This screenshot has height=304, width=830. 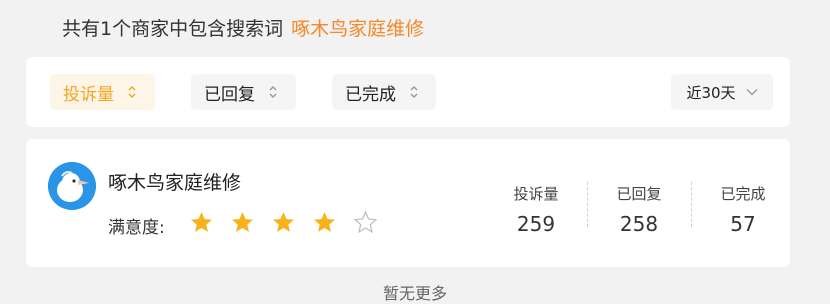 What do you see at coordinates (743, 224) in the screenshot?
I see `stat-value: 57` at bounding box center [743, 224].